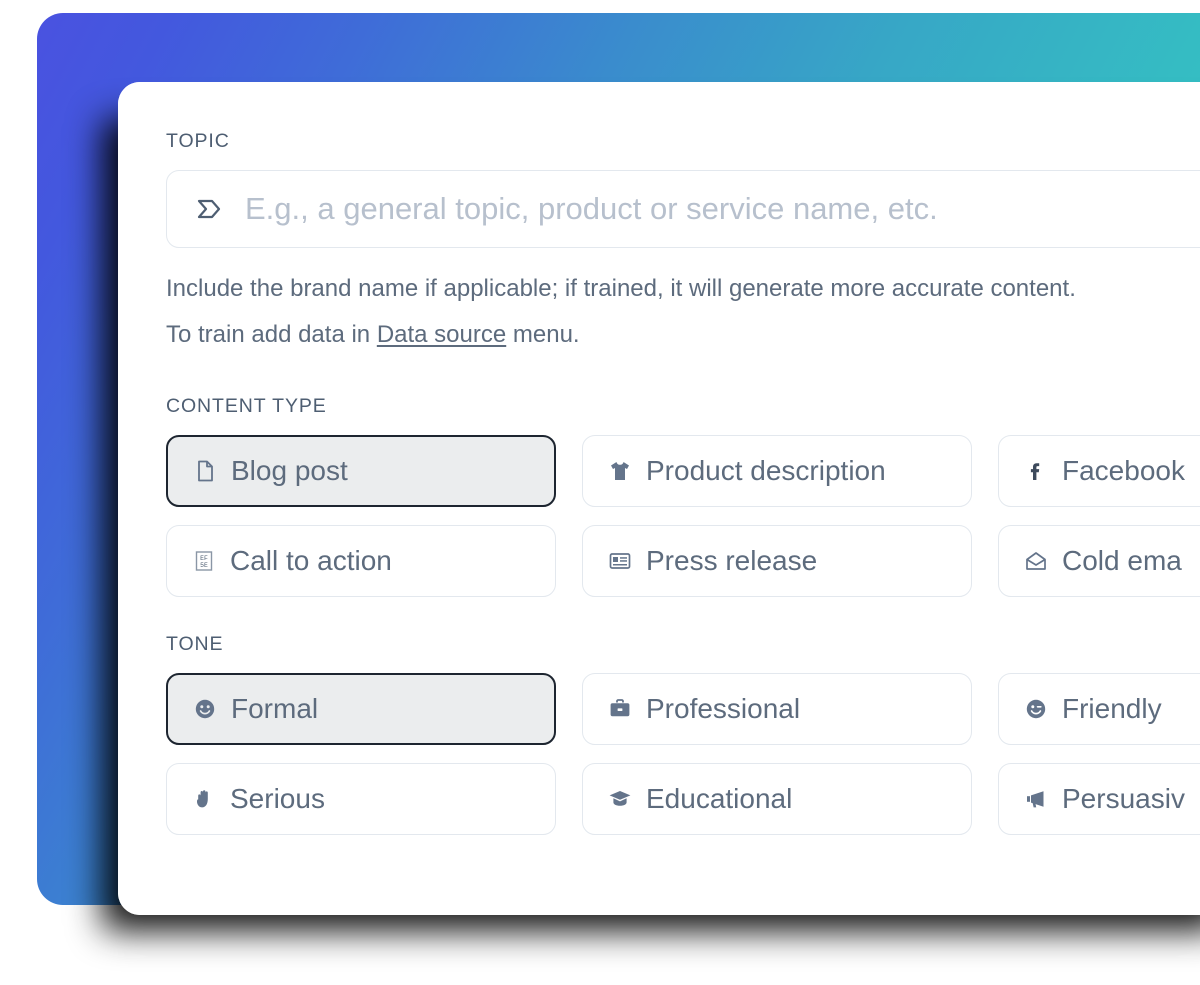  Describe the element at coordinates (620, 799) in the screenshot. I see `graduation-cap-icon` at that location.